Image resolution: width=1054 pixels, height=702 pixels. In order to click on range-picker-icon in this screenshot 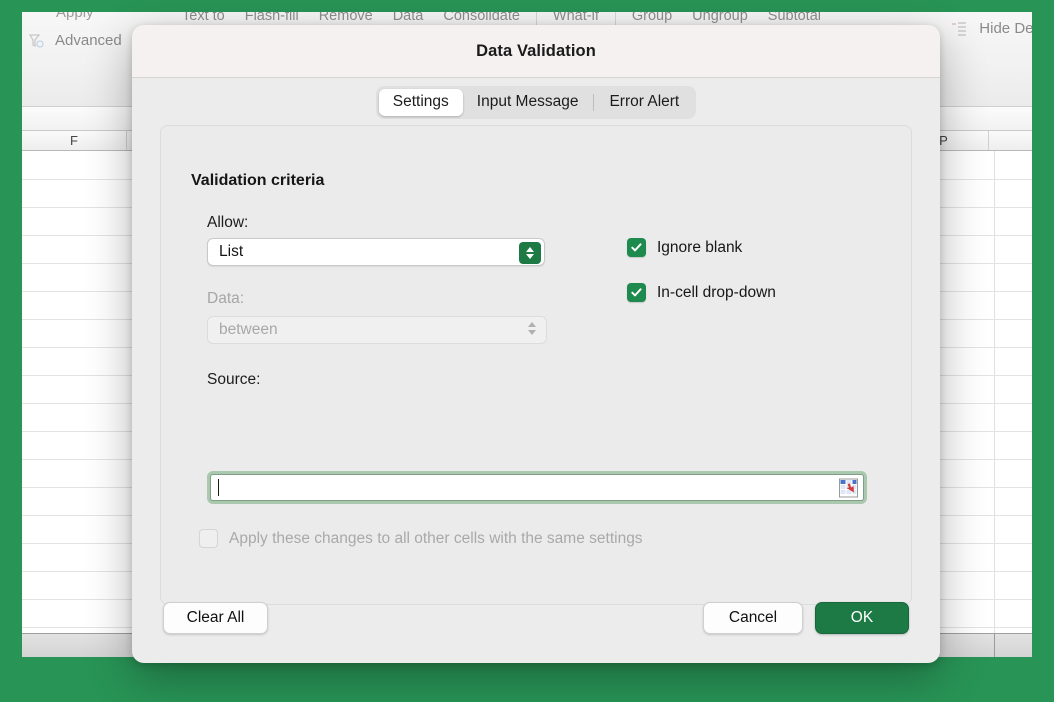, I will do `click(848, 487)`.